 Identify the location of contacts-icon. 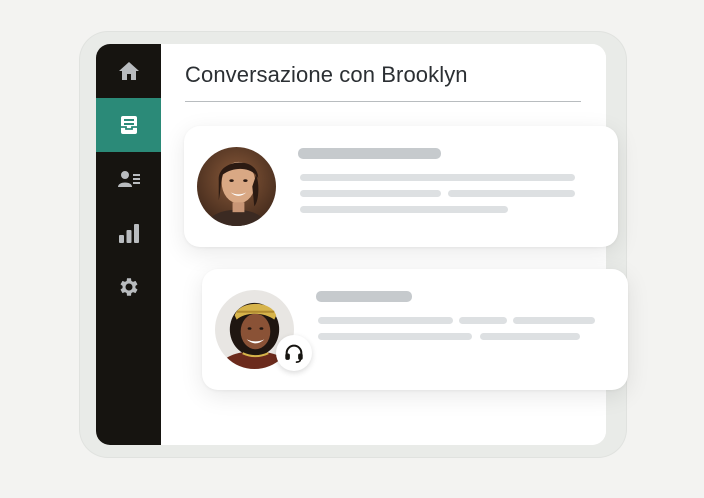
(128, 179).